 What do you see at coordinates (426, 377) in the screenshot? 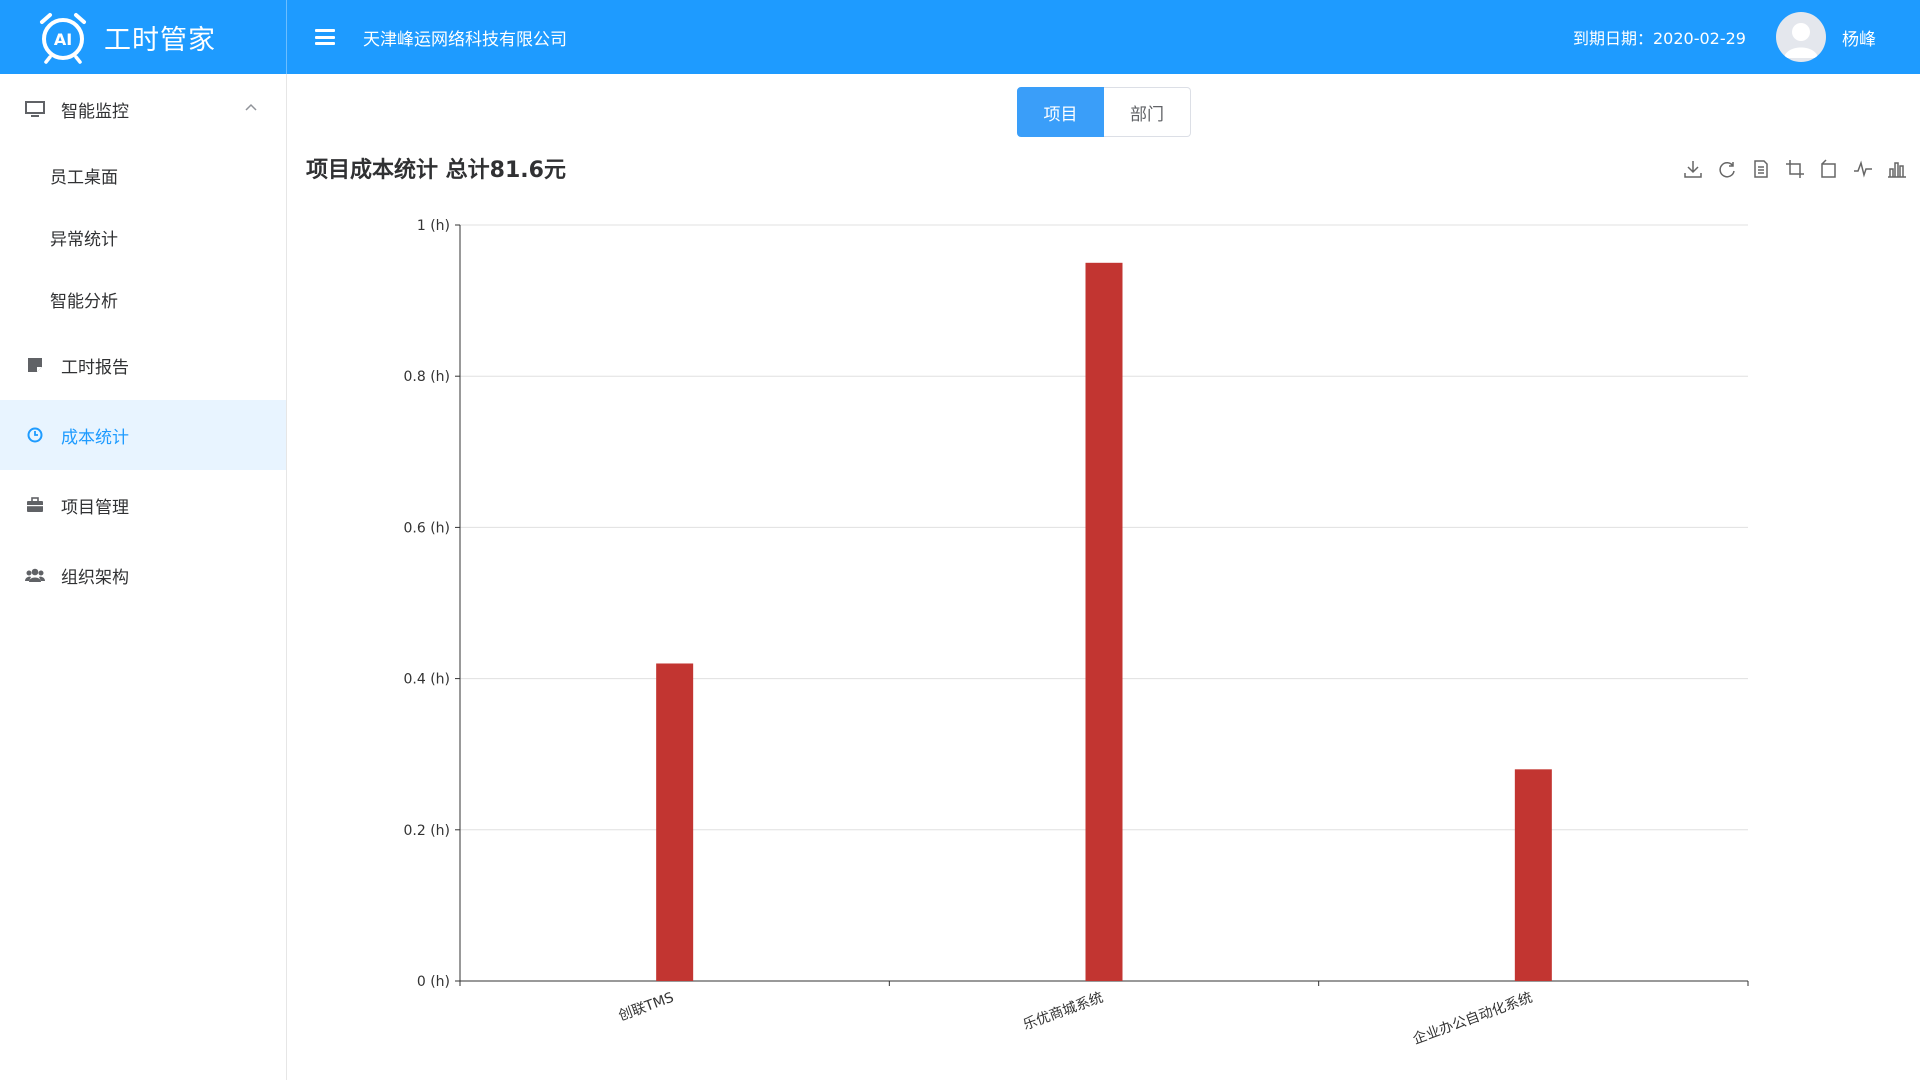
I see `y-tick-label: 0.8 (h)` at bounding box center [426, 377].